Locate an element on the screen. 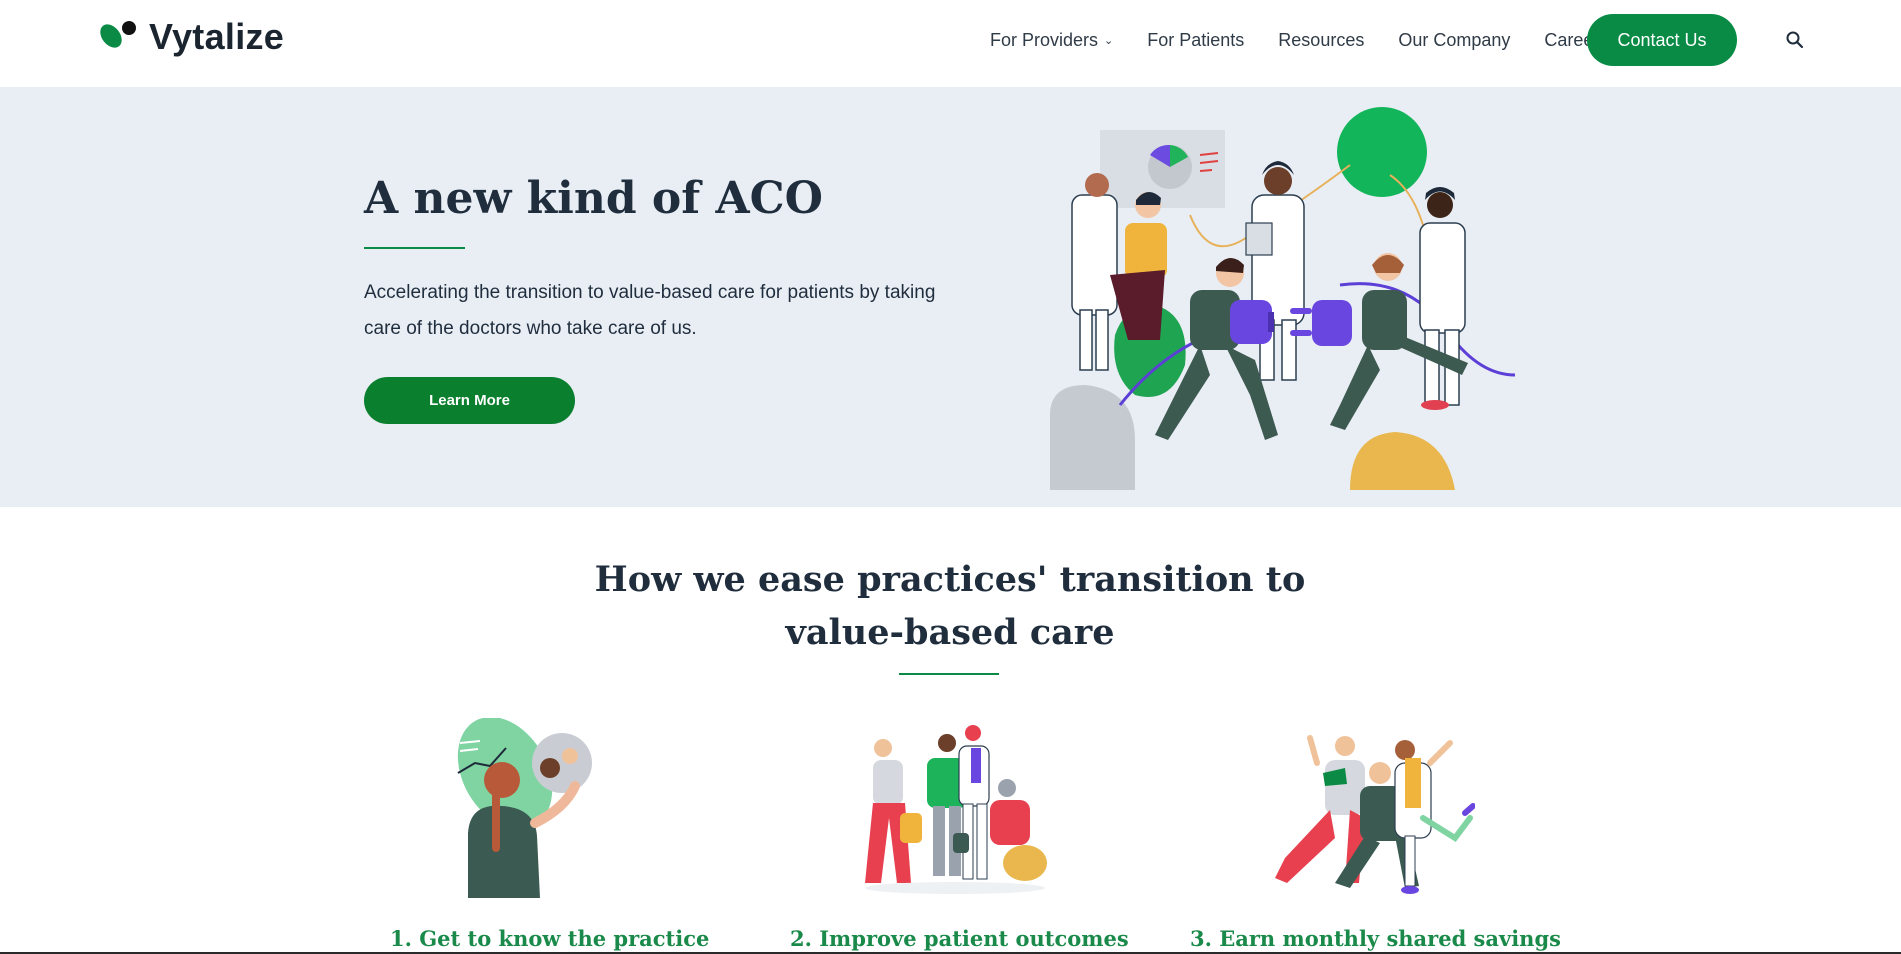 The image size is (1901, 954). search-icon is located at coordinates (1795, 40).